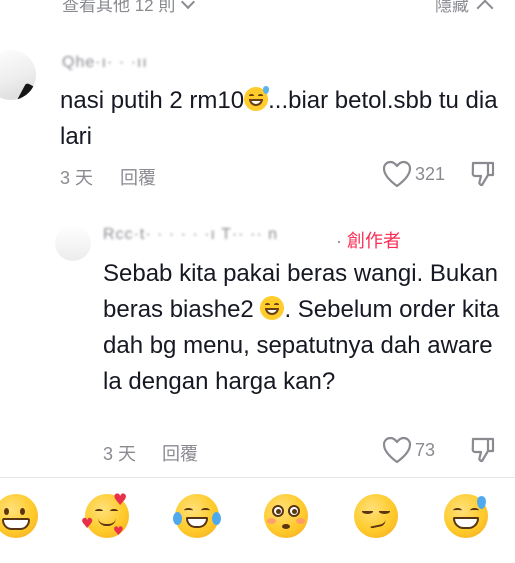 This screenshot has width=515, height=563. I want to click on username-blurred: Qhe·ı· · ·ıı, so click(105, 63).